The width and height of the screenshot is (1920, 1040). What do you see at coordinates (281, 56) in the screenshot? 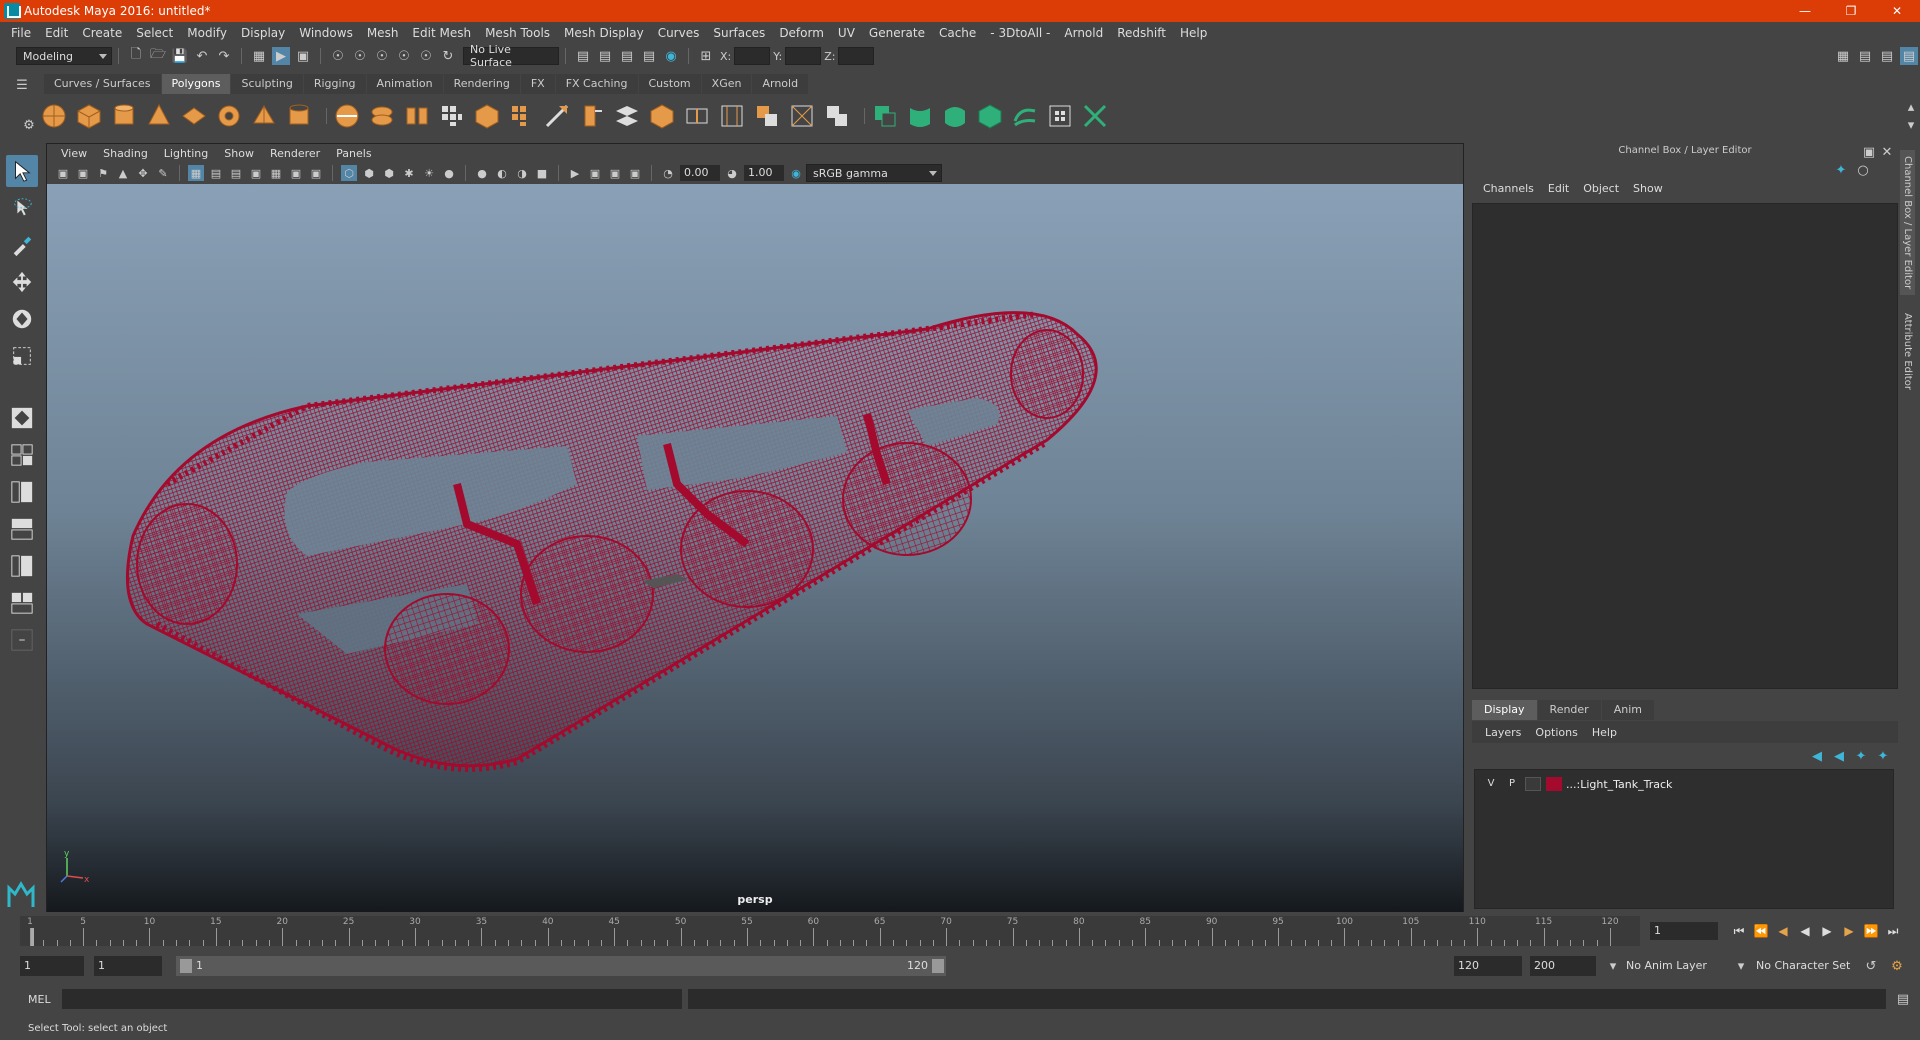
I see `select-object-icon: ▶` at bounding box center [281, 56].